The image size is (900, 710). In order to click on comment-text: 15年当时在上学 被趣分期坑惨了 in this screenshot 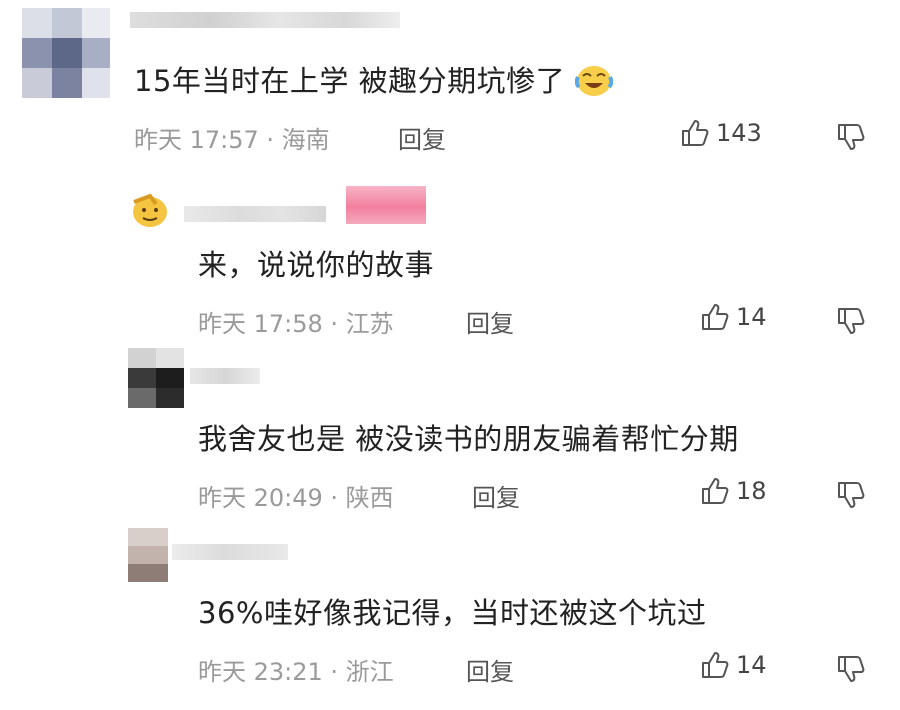, I will do `click(350, 81)`.